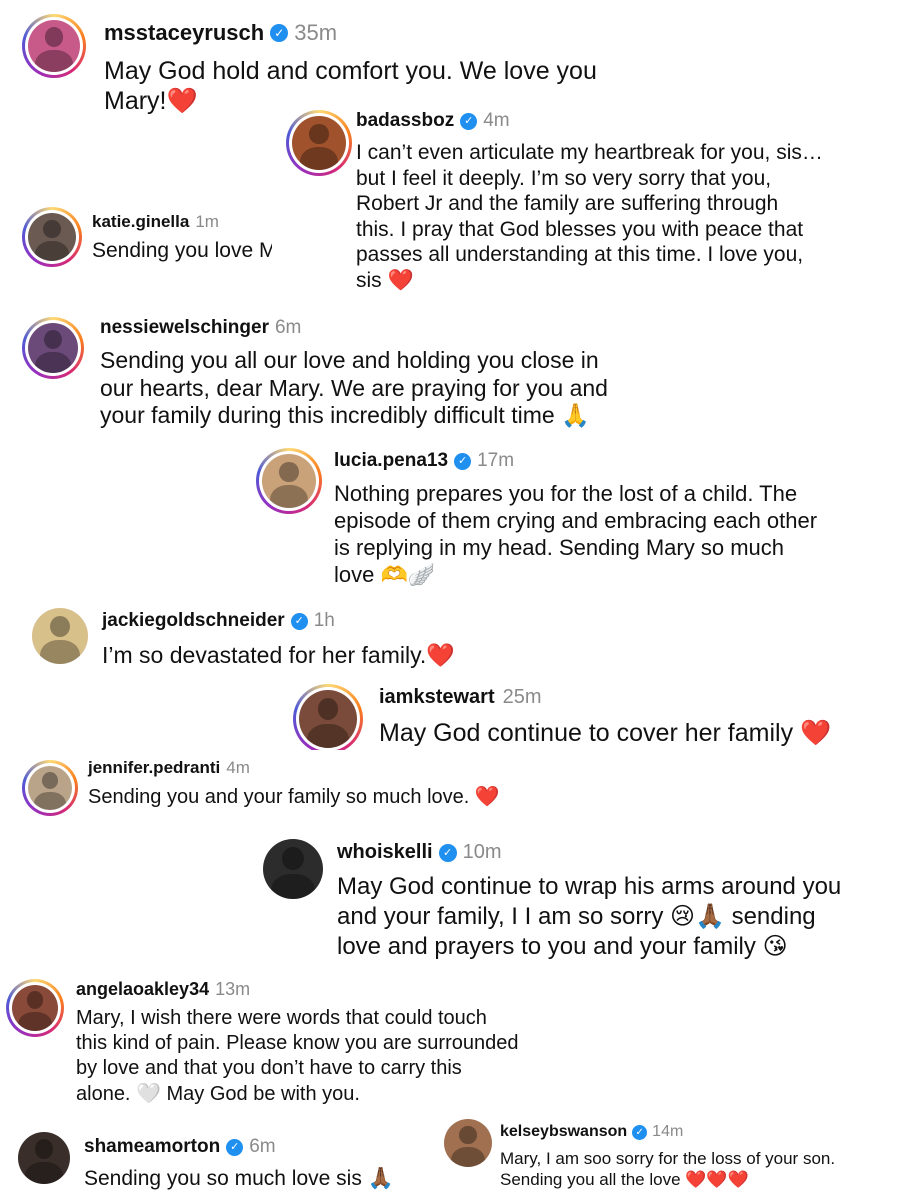 The image size is (900, 1200). What do you see at coordinates (408, 576) in the screenshot?
I see `heart-hands-emoji: 🫶🪽` at bounding box center [408, 576].